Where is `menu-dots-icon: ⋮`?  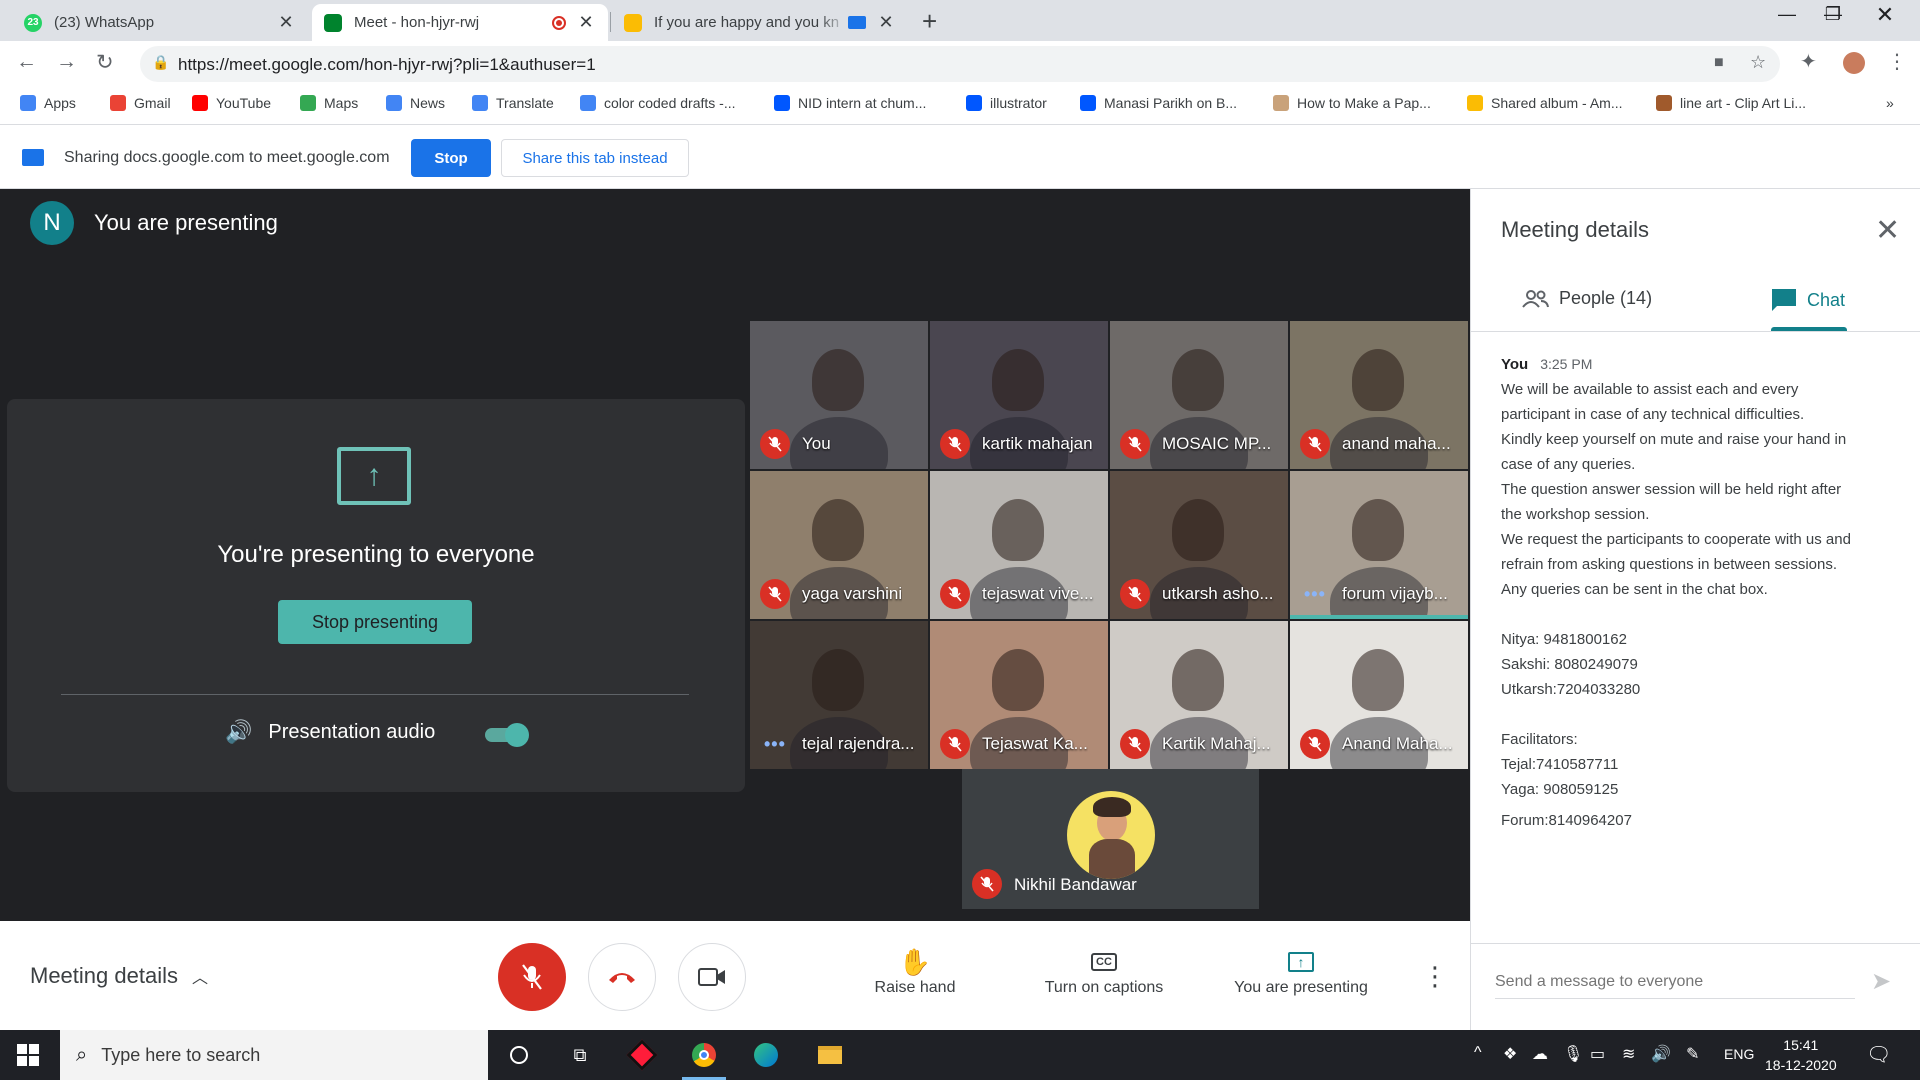
menu-dots-icon: ⋮ is located at coordinates (1897, 61).